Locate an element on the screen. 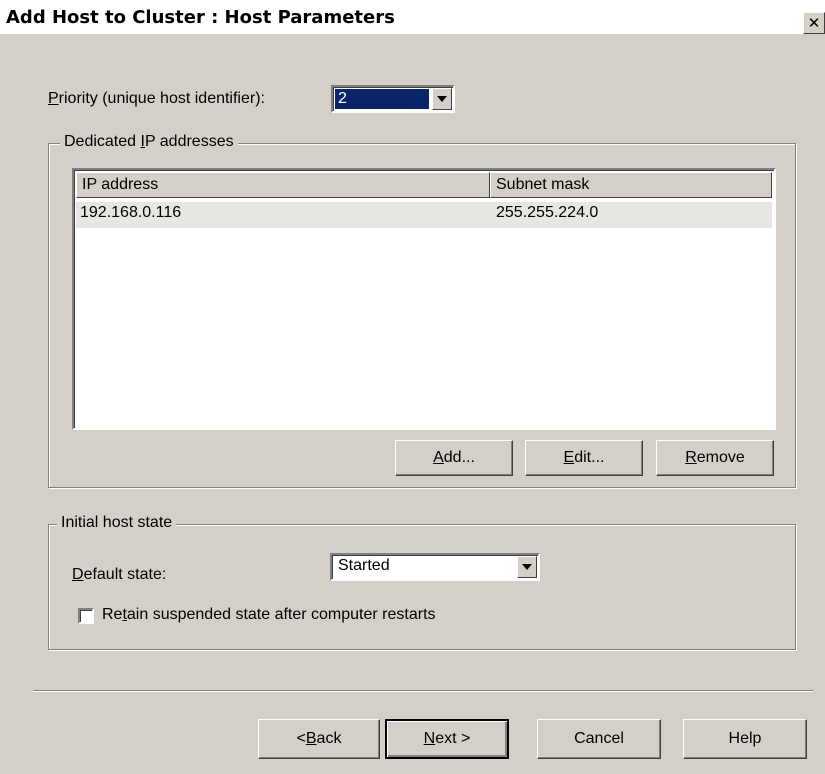 The image size is (825, 774). priority-combobox: 2 is located at coordinates (393, 99).